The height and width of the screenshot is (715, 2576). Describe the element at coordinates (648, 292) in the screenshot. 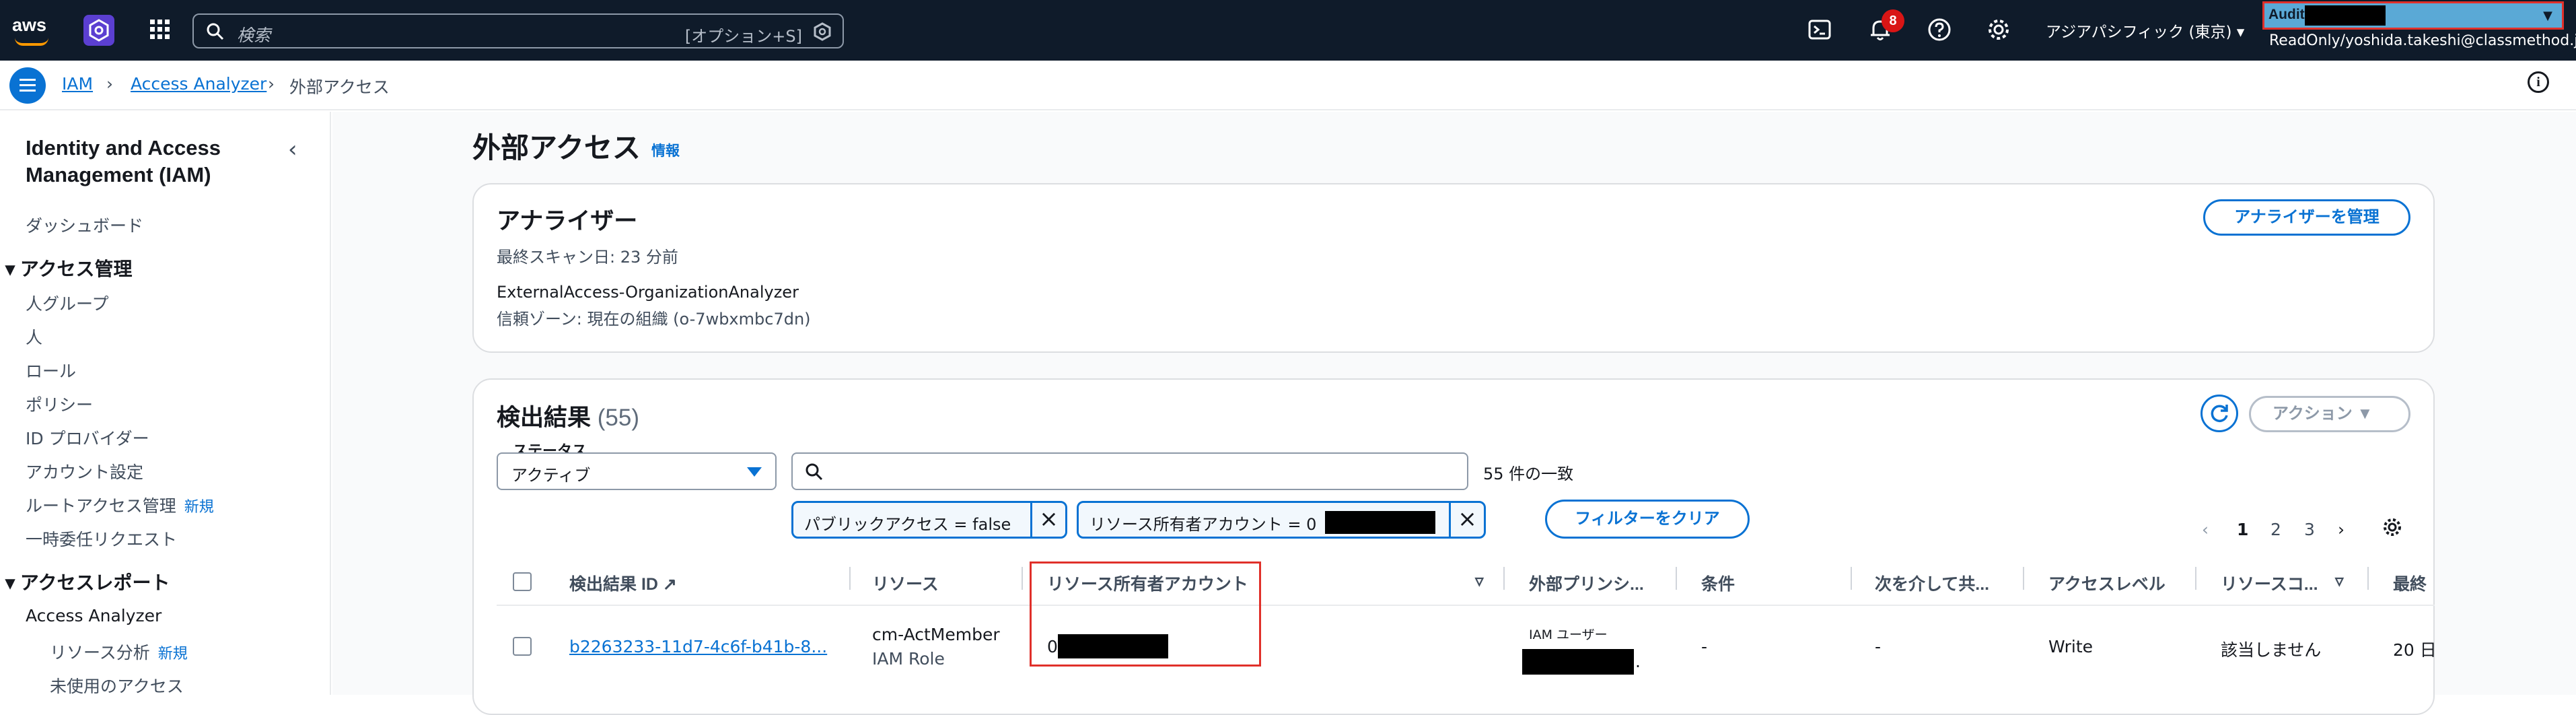

I see `analyzer-name: ExternalAccess-OrganizationAnalyzer` at that location.